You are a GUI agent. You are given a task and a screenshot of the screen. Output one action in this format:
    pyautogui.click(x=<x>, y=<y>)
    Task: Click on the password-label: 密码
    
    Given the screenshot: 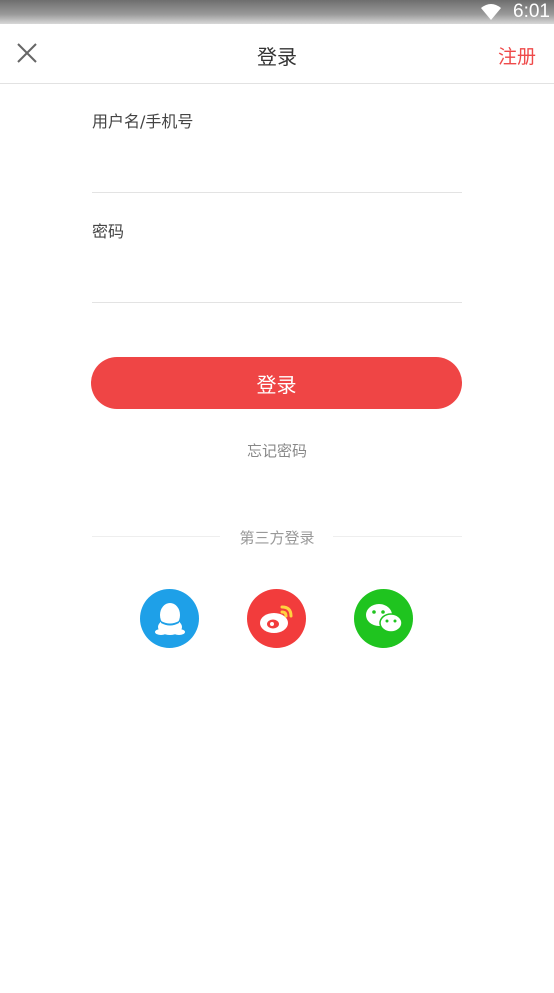 What is the action you would take?
    pyautogui.click(x=108, y=231)
    